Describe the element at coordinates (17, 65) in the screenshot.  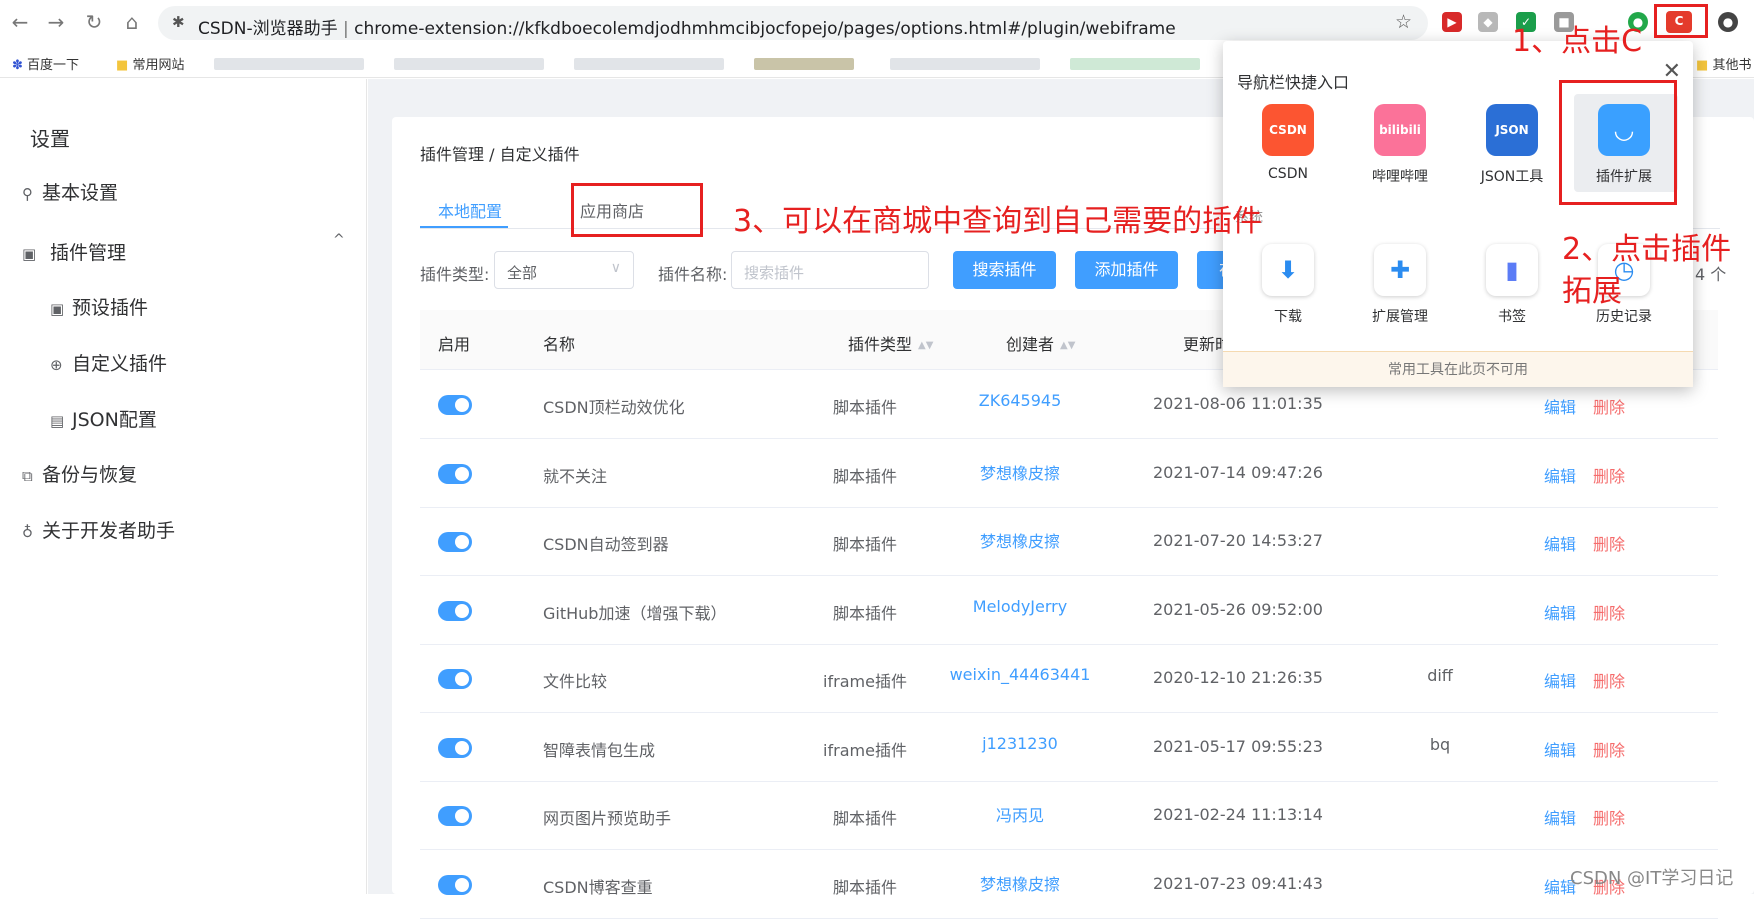
I see `paw-icon: ✽` at that location.